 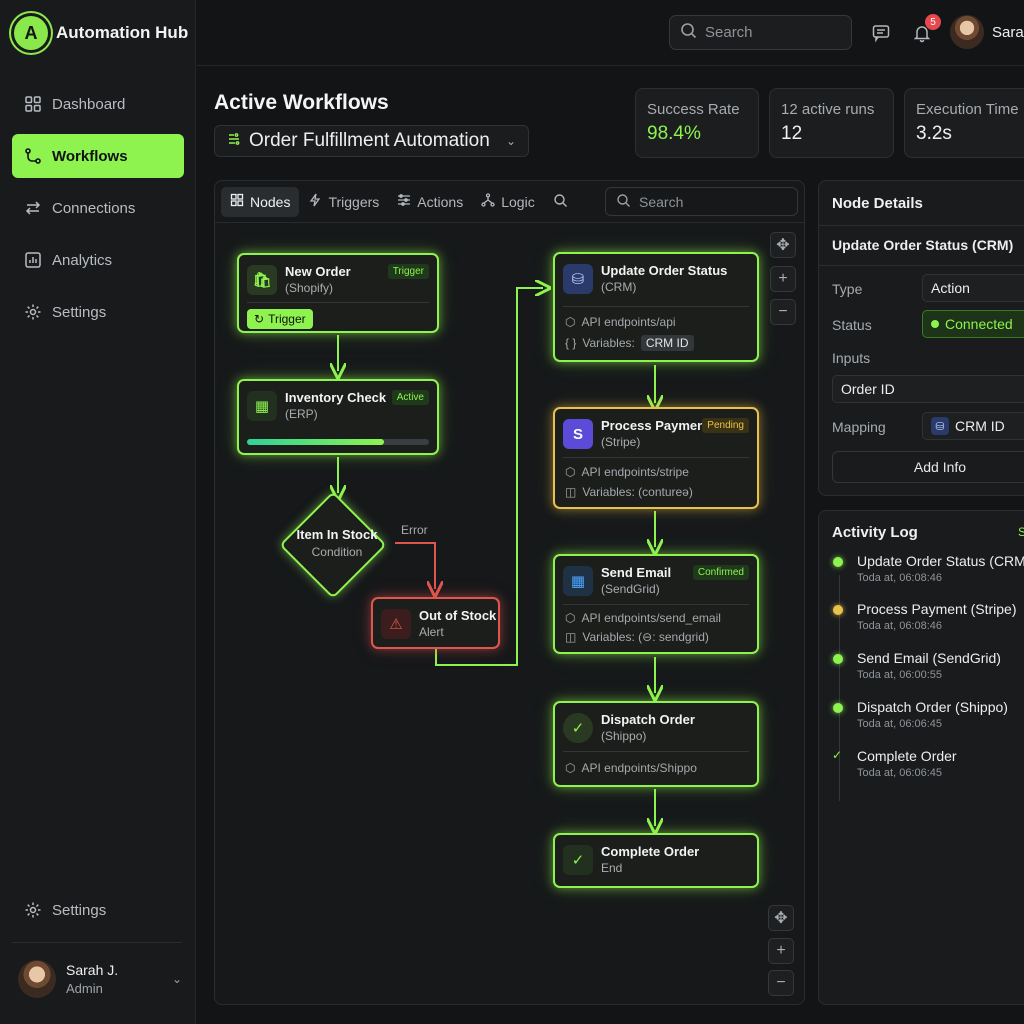 I want to click on node-title: Out of Stock, so click(x=458, y=615).